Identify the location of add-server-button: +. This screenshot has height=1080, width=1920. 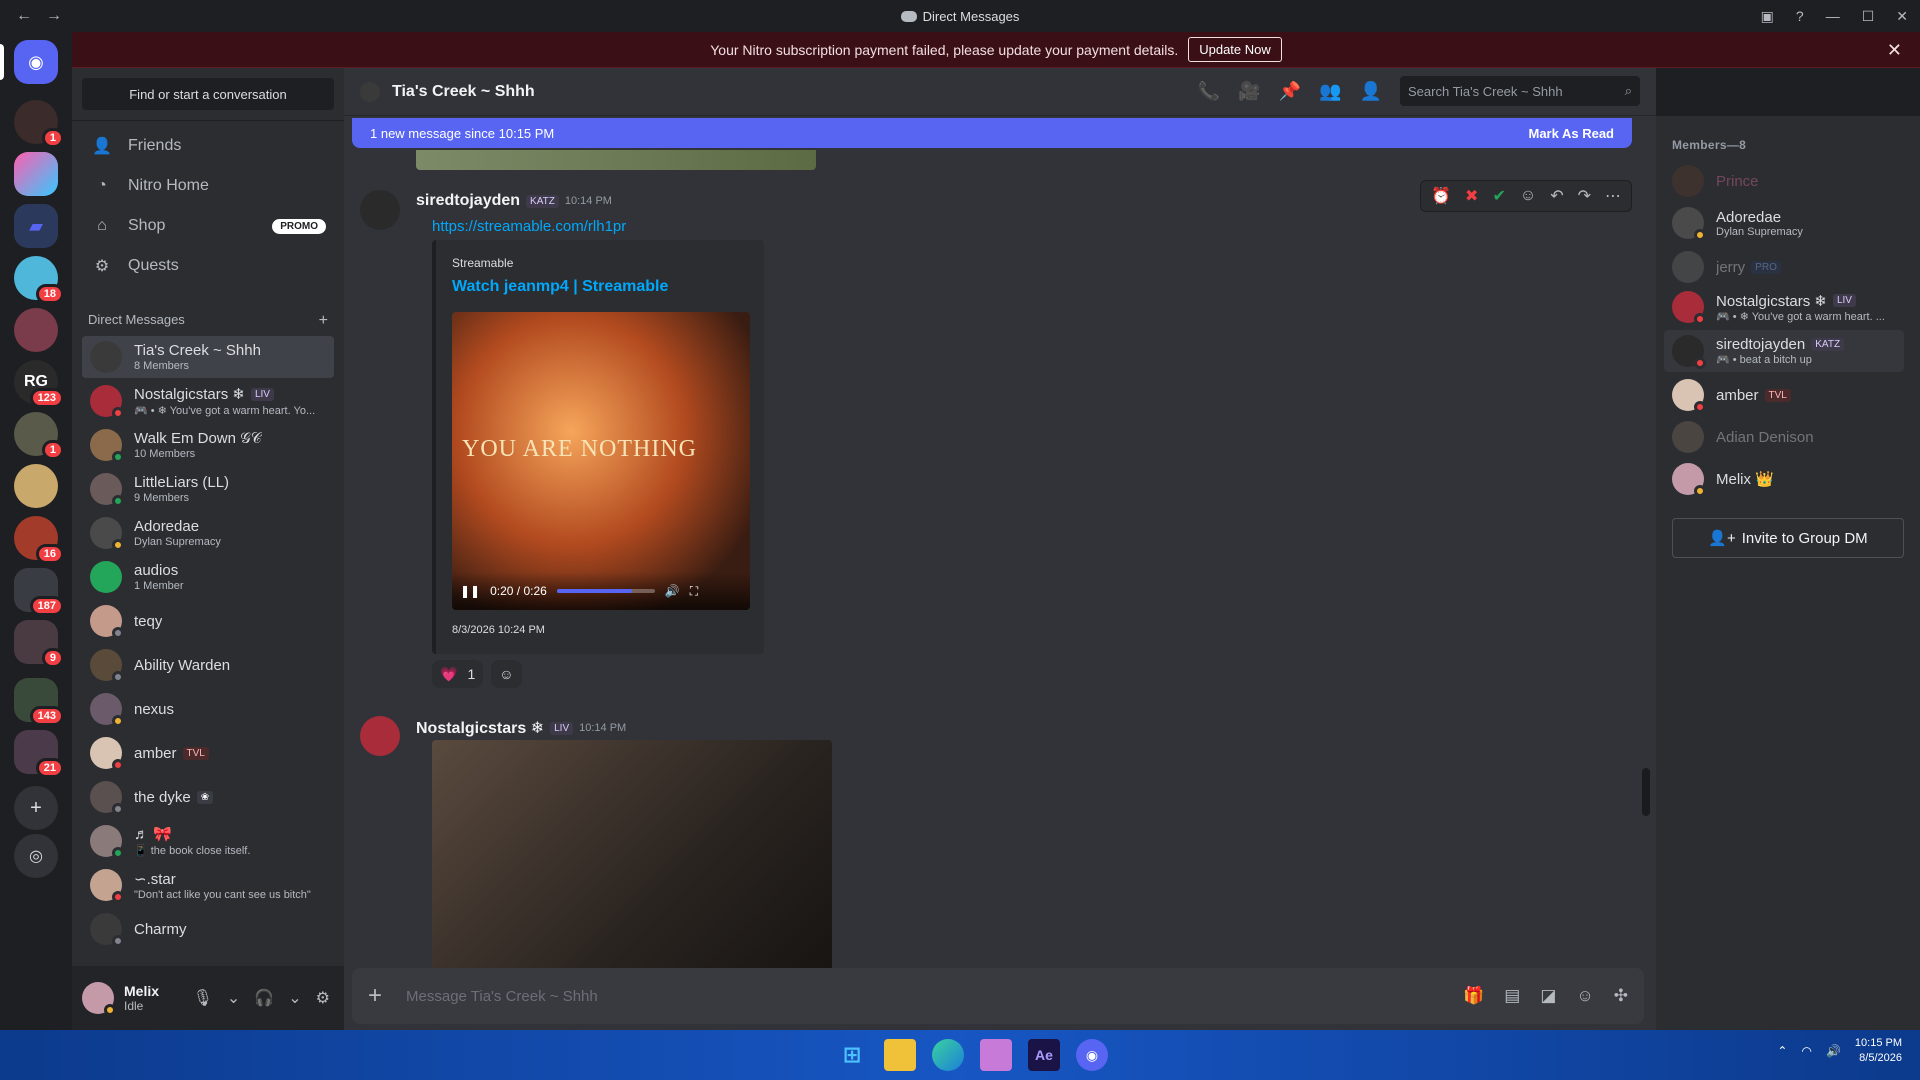
(36, 808).